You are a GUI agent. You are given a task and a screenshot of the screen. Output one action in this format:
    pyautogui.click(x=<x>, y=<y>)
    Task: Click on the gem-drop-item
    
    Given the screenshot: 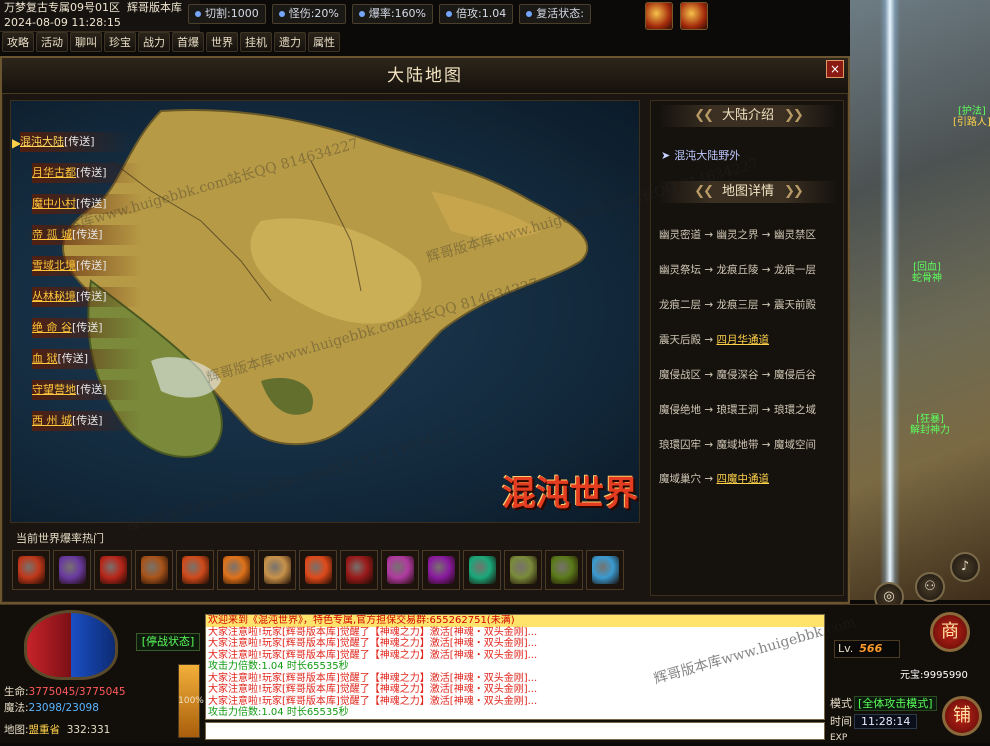 What is the action you would take?
    pyautogui.click(x=482, y=570)
    